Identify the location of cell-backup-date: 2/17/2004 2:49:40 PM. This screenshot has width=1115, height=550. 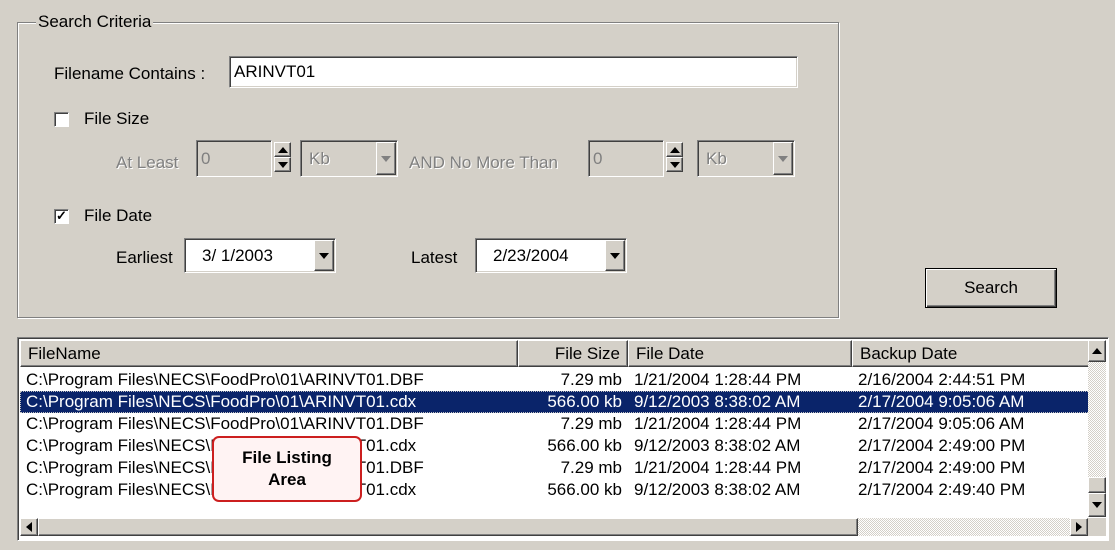
(942, 489).